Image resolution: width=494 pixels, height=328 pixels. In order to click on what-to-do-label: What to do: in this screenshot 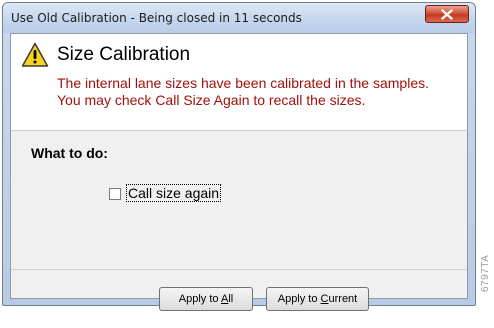, I will do `click(69, 153)`.